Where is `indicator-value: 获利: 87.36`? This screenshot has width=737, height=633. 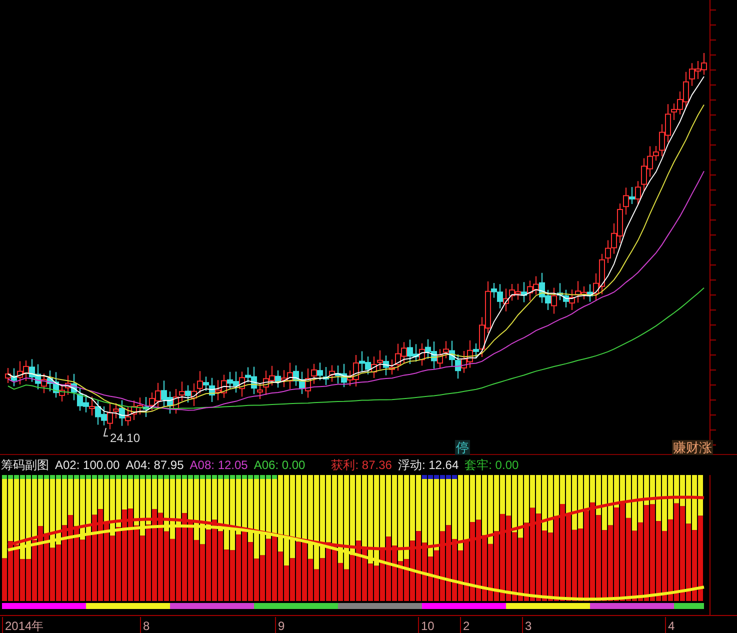 indicator-value: 获利: 87.36 is located at coordinates (361, 465).